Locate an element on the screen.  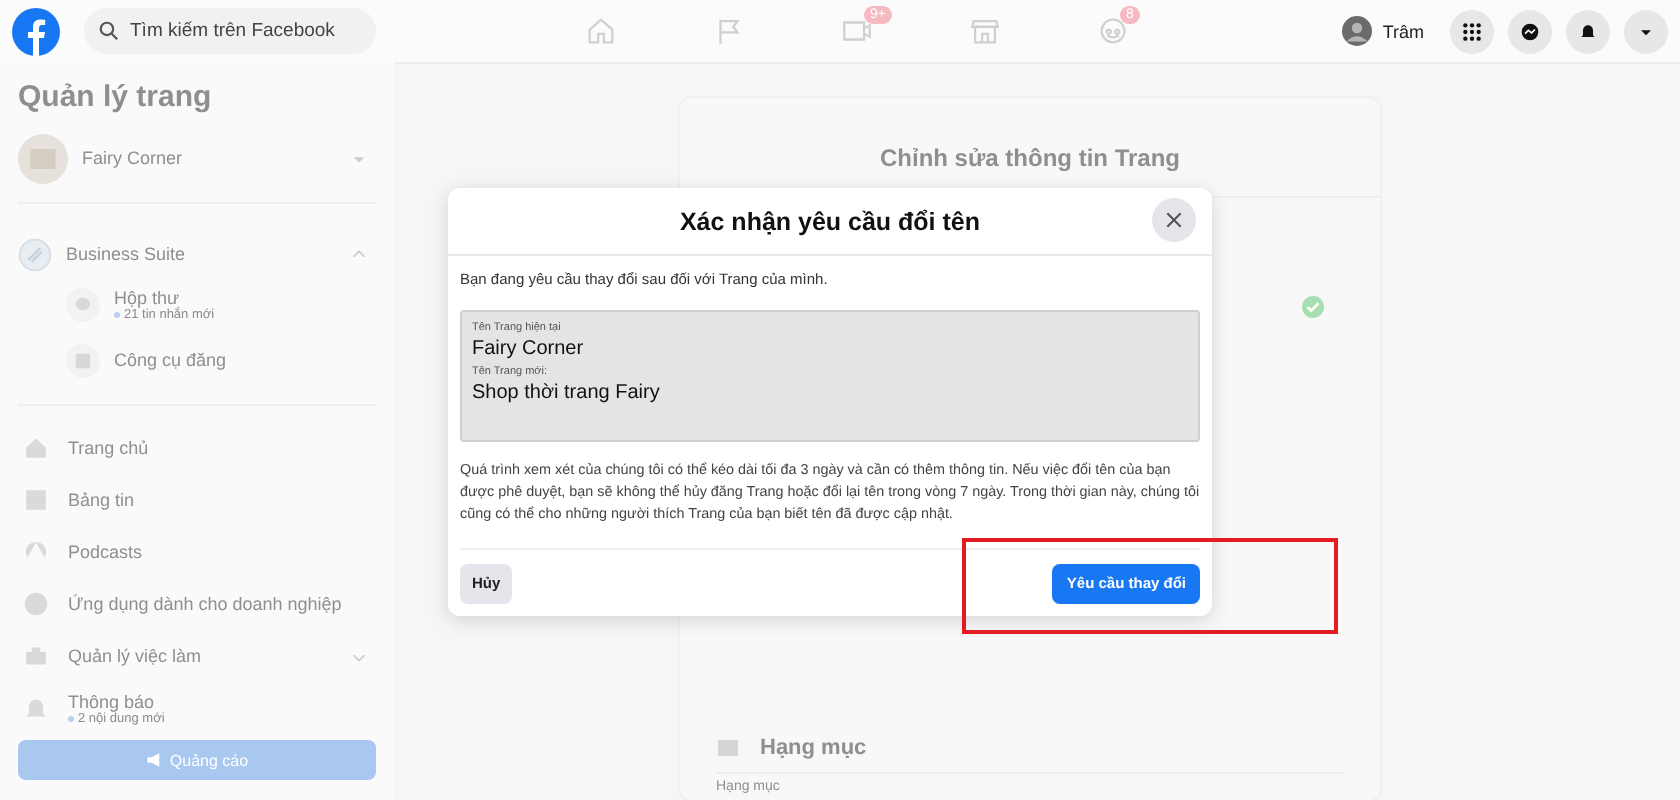
dialog-title: Xác nhận yêu cầu đổi tên is located at coordinates (830, 221).